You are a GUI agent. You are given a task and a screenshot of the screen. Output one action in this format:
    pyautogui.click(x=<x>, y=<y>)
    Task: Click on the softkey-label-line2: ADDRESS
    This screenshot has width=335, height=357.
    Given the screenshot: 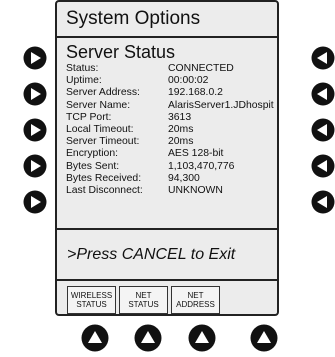 What is the action you would take?
    pyautogui.click(x=195, y=304)
    